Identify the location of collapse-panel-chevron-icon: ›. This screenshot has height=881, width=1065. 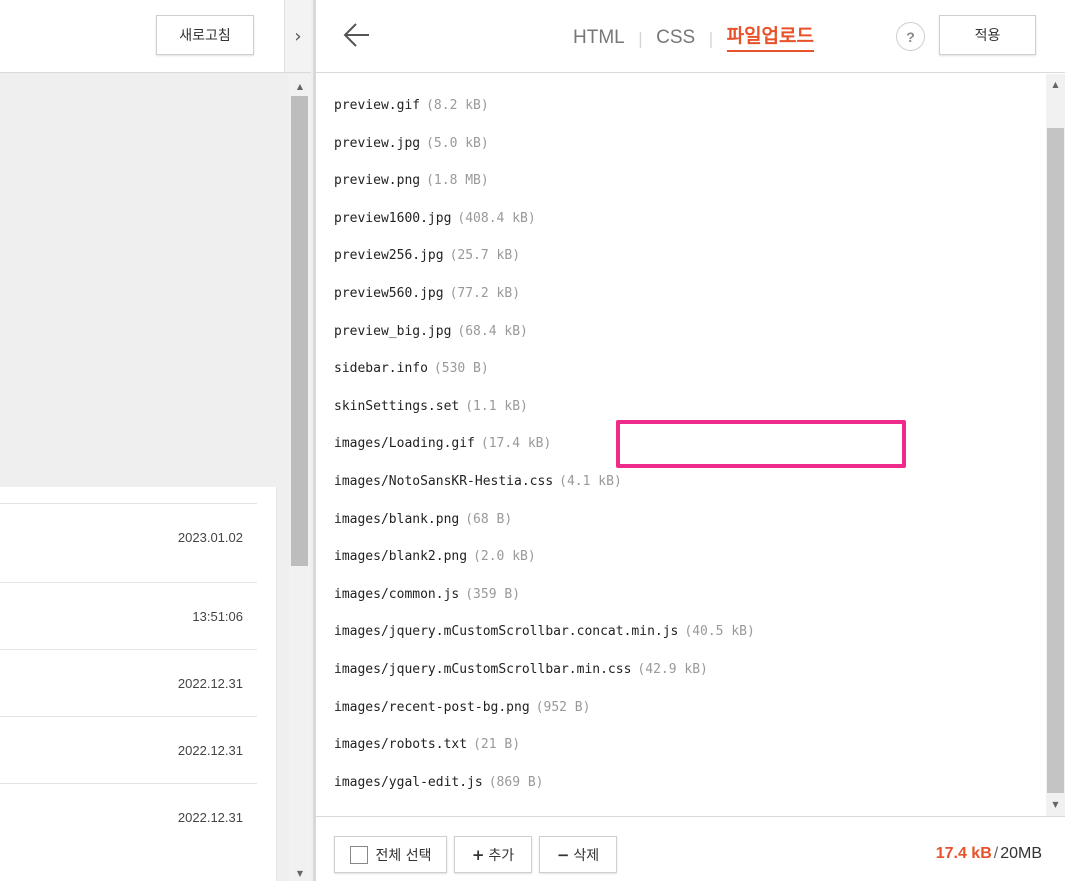
(297, 36).